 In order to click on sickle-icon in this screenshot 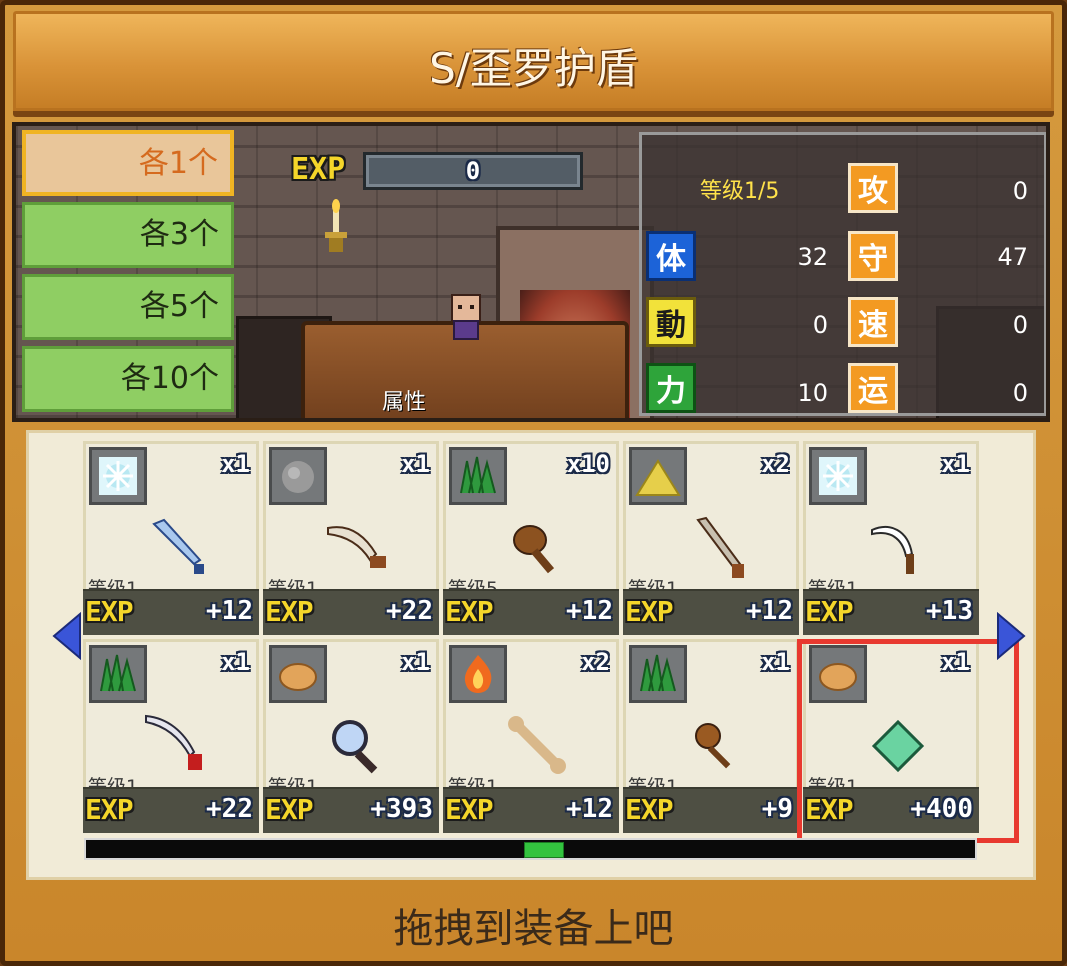, I will do `click(892, 550)`.